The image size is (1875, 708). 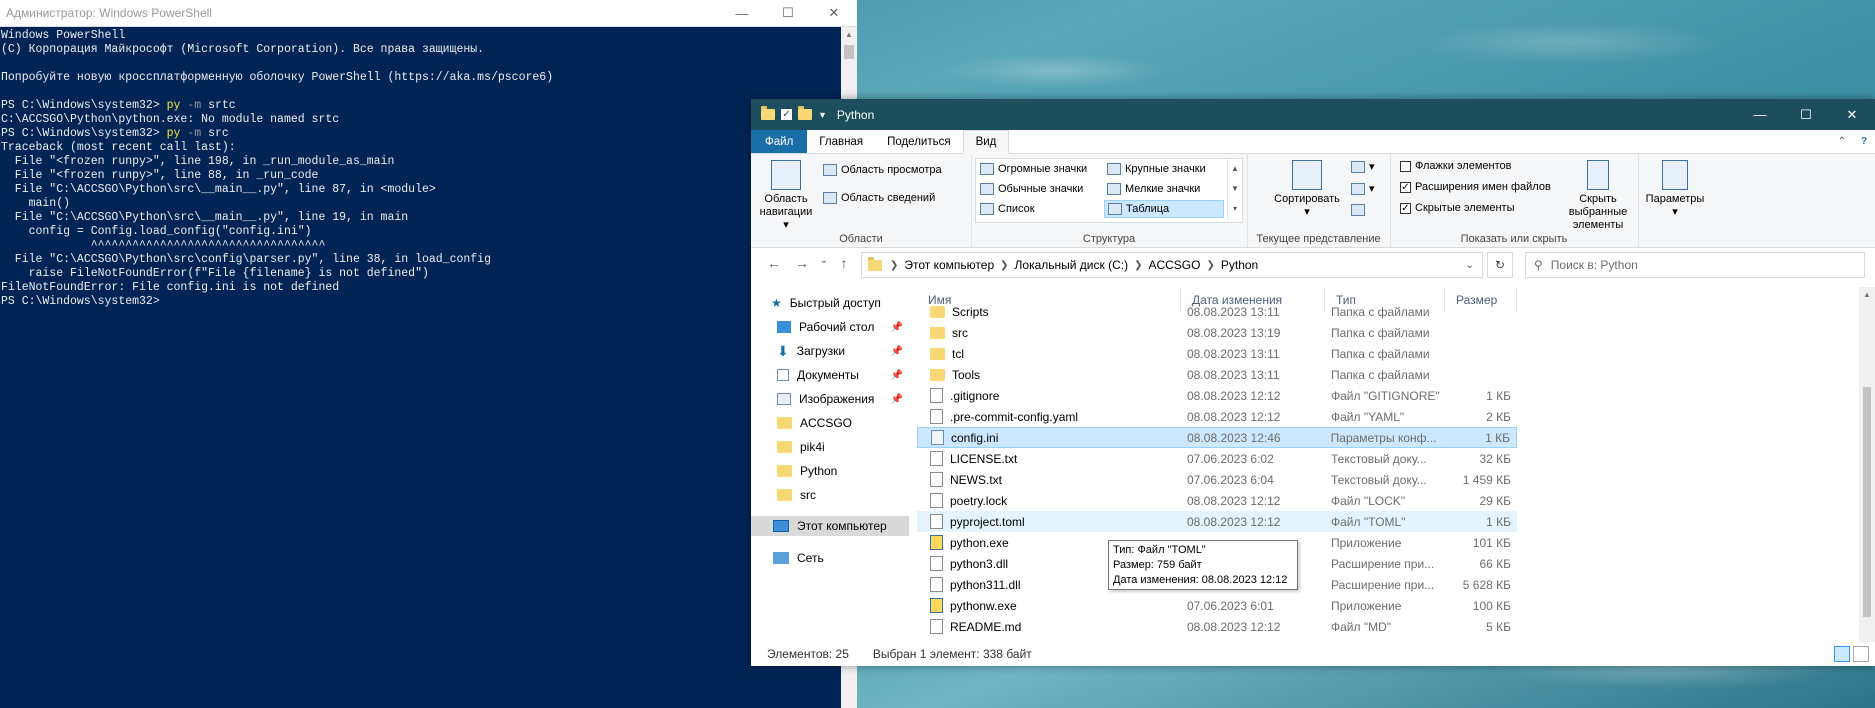 What do you see at coordinates (1217, 626) in the screenshot?
I see `file-row: README.md 08.08.2023 12:12 Файл "MD" 5 КБ` at bounding box center [1217, 626].